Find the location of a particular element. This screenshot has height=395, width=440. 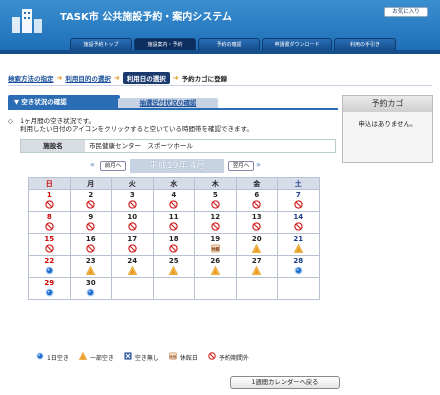

step-search-method: 検索方法の指定 is located at coordinates (31, 78).